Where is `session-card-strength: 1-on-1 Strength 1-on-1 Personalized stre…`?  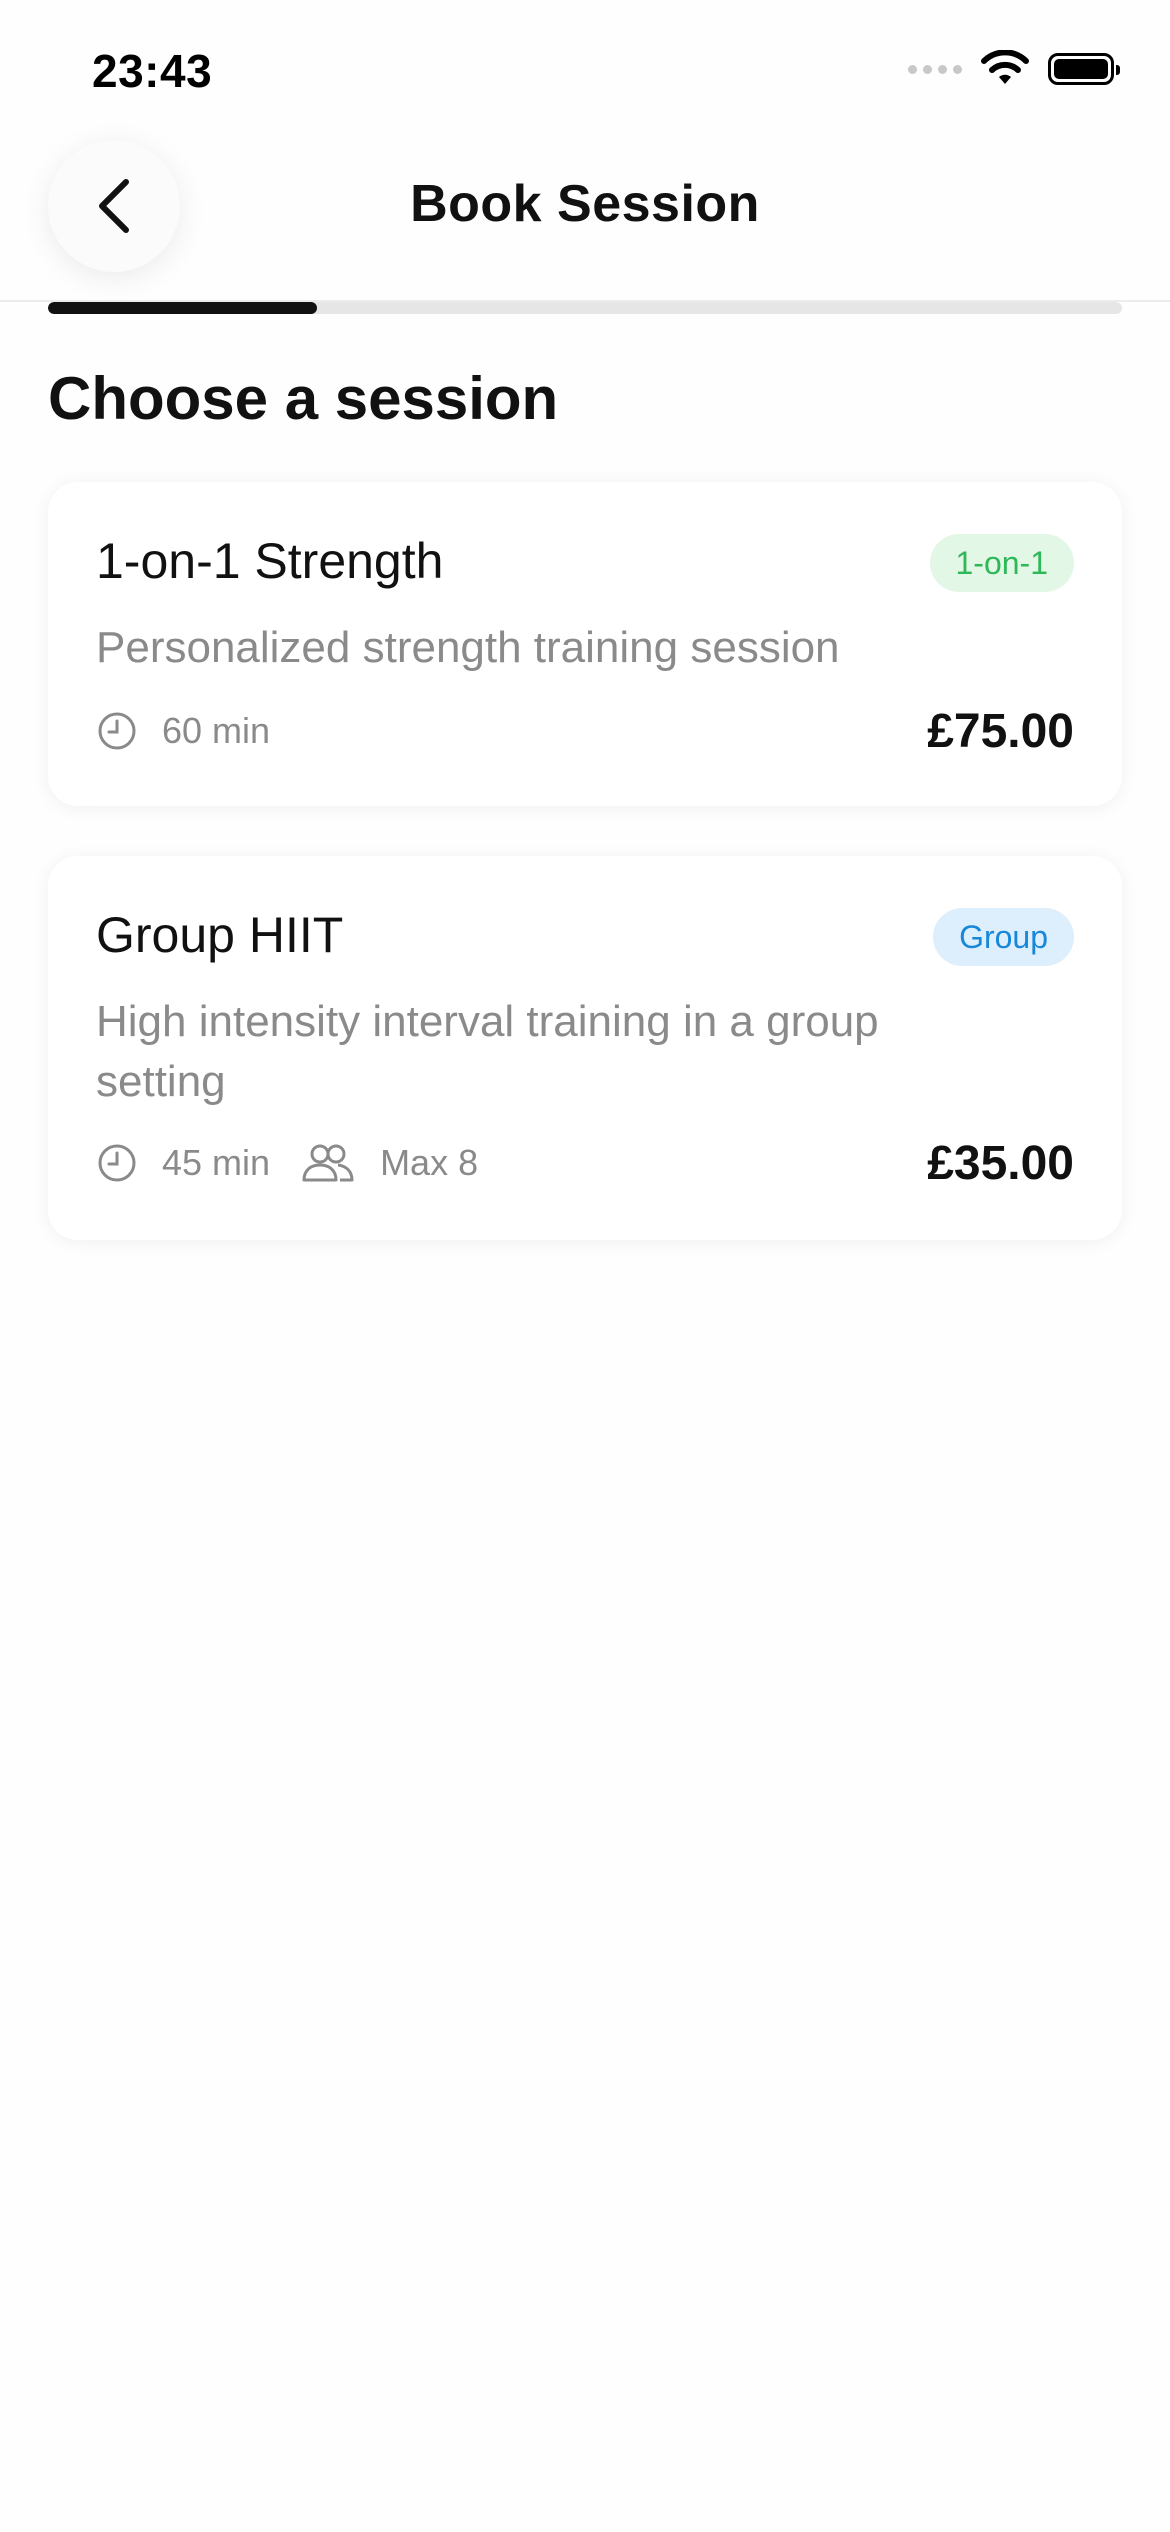
session-card-strength: 1-on-1 Strength 1-on-1 Personalized stre… is located at coordinates (585, 644).